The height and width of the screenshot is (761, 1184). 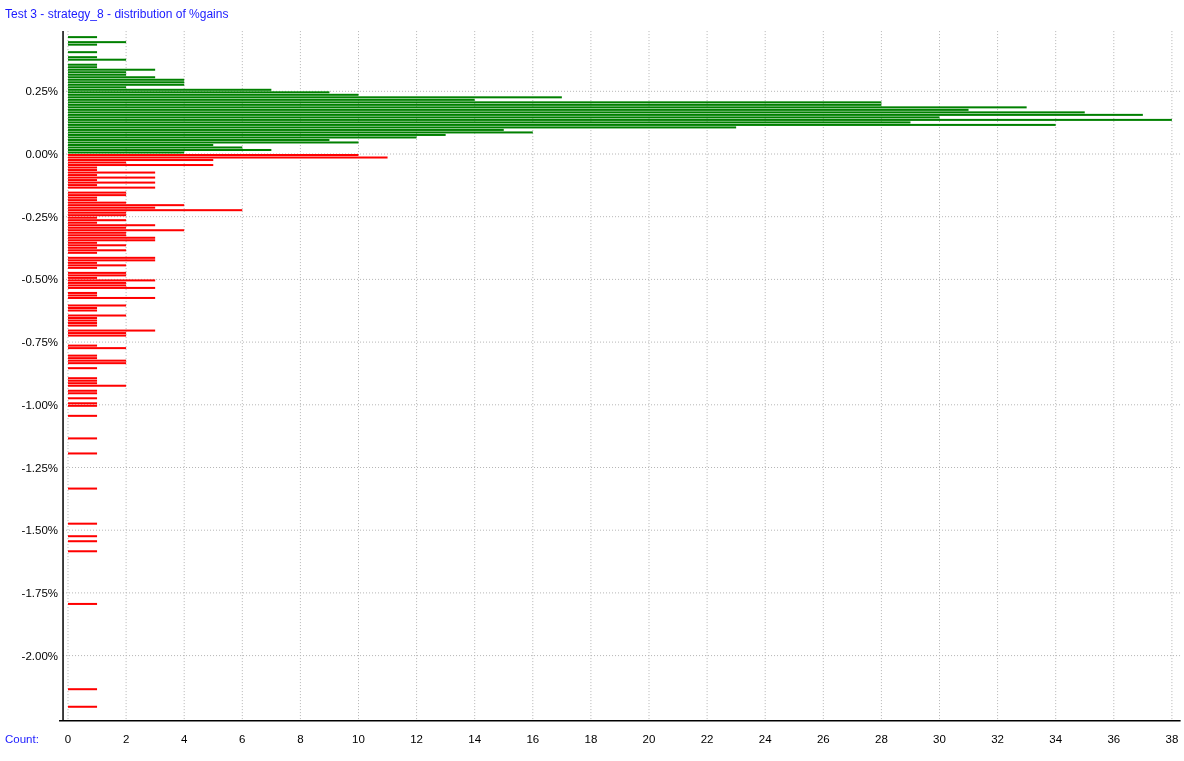 I want to click on axis-tick-label: 36, so click(x=1114, y=738).